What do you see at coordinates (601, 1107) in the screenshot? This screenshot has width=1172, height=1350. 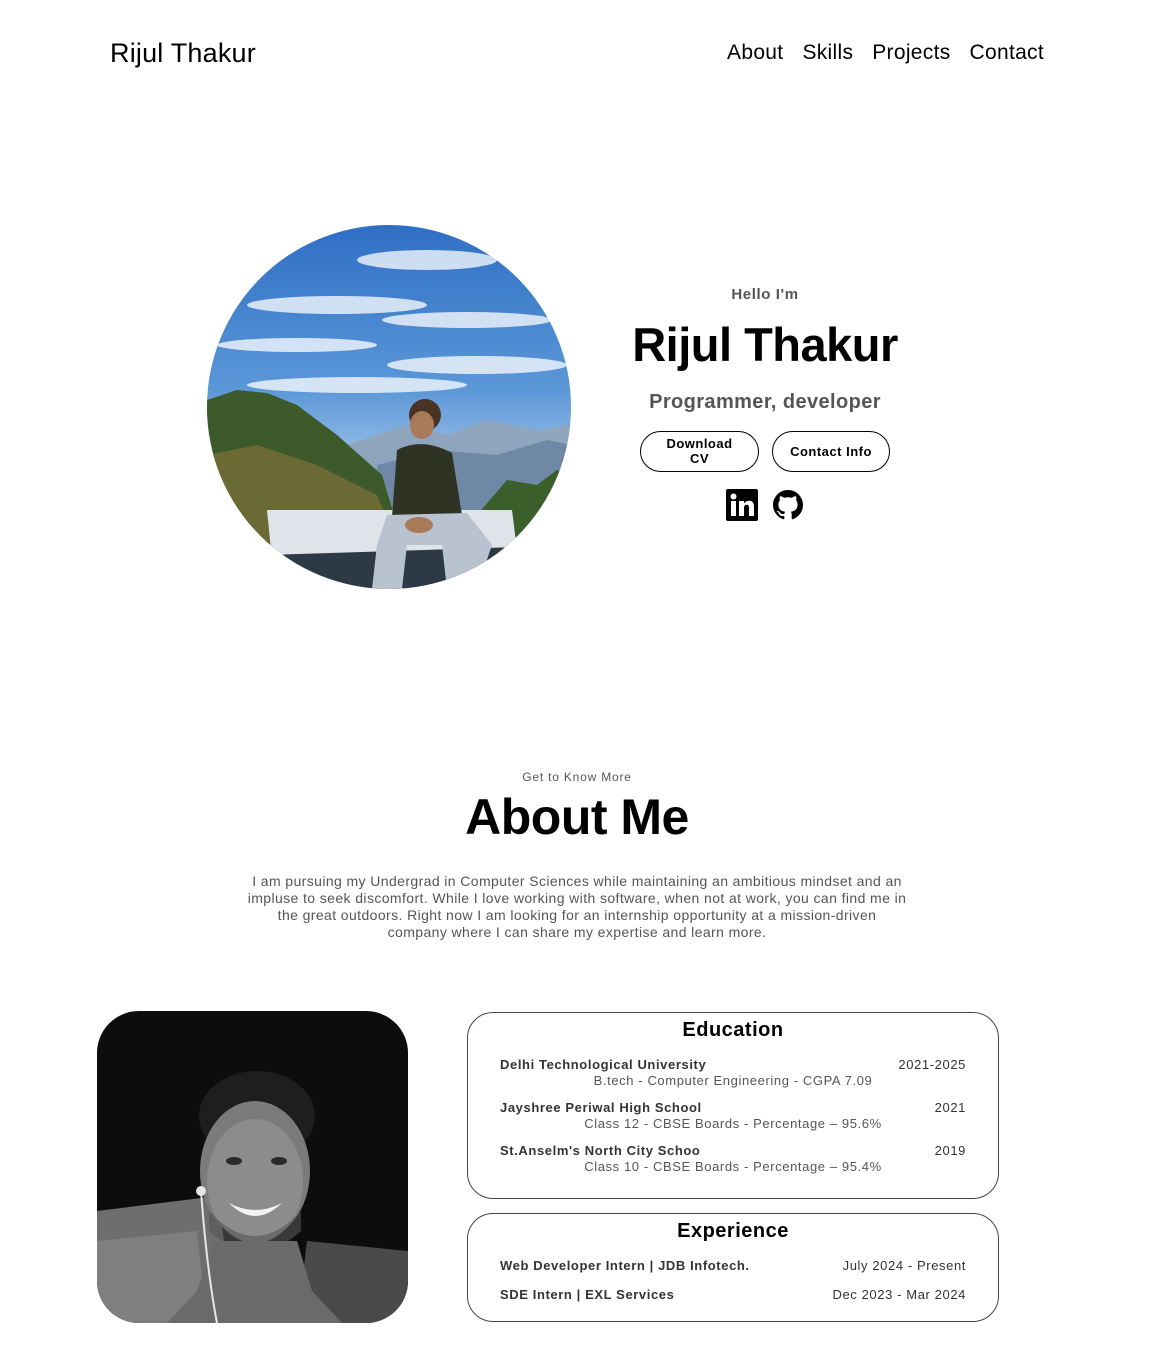 I see `school-name: Jayshree Periwal High School` at bounding box center [601, 1107].